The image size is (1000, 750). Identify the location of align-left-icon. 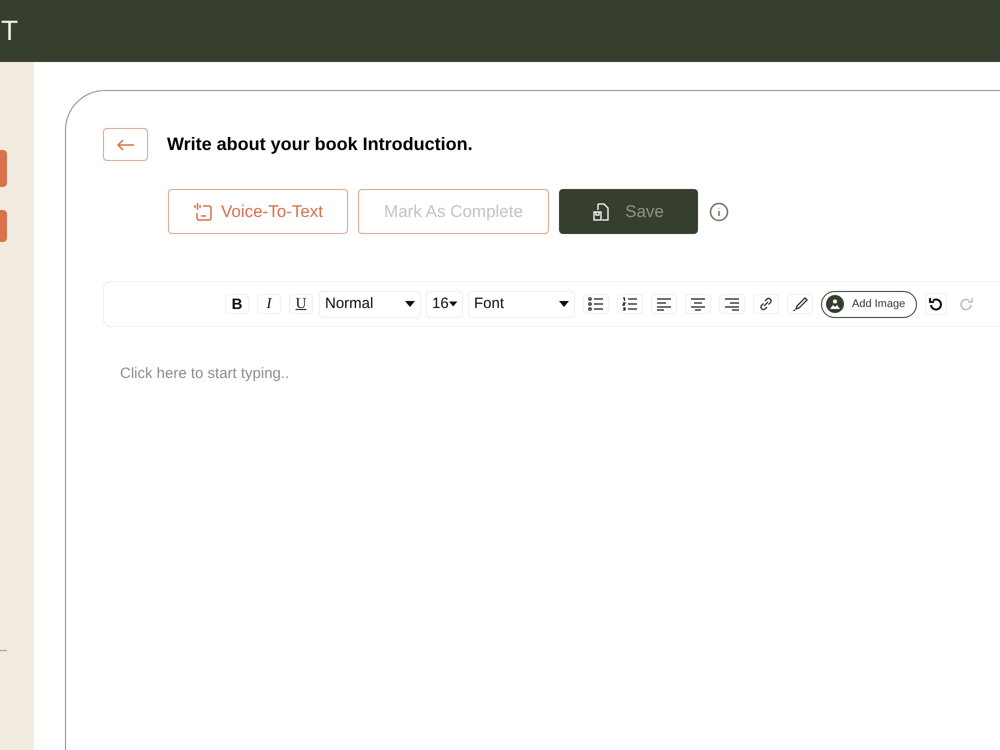
(664, 304).